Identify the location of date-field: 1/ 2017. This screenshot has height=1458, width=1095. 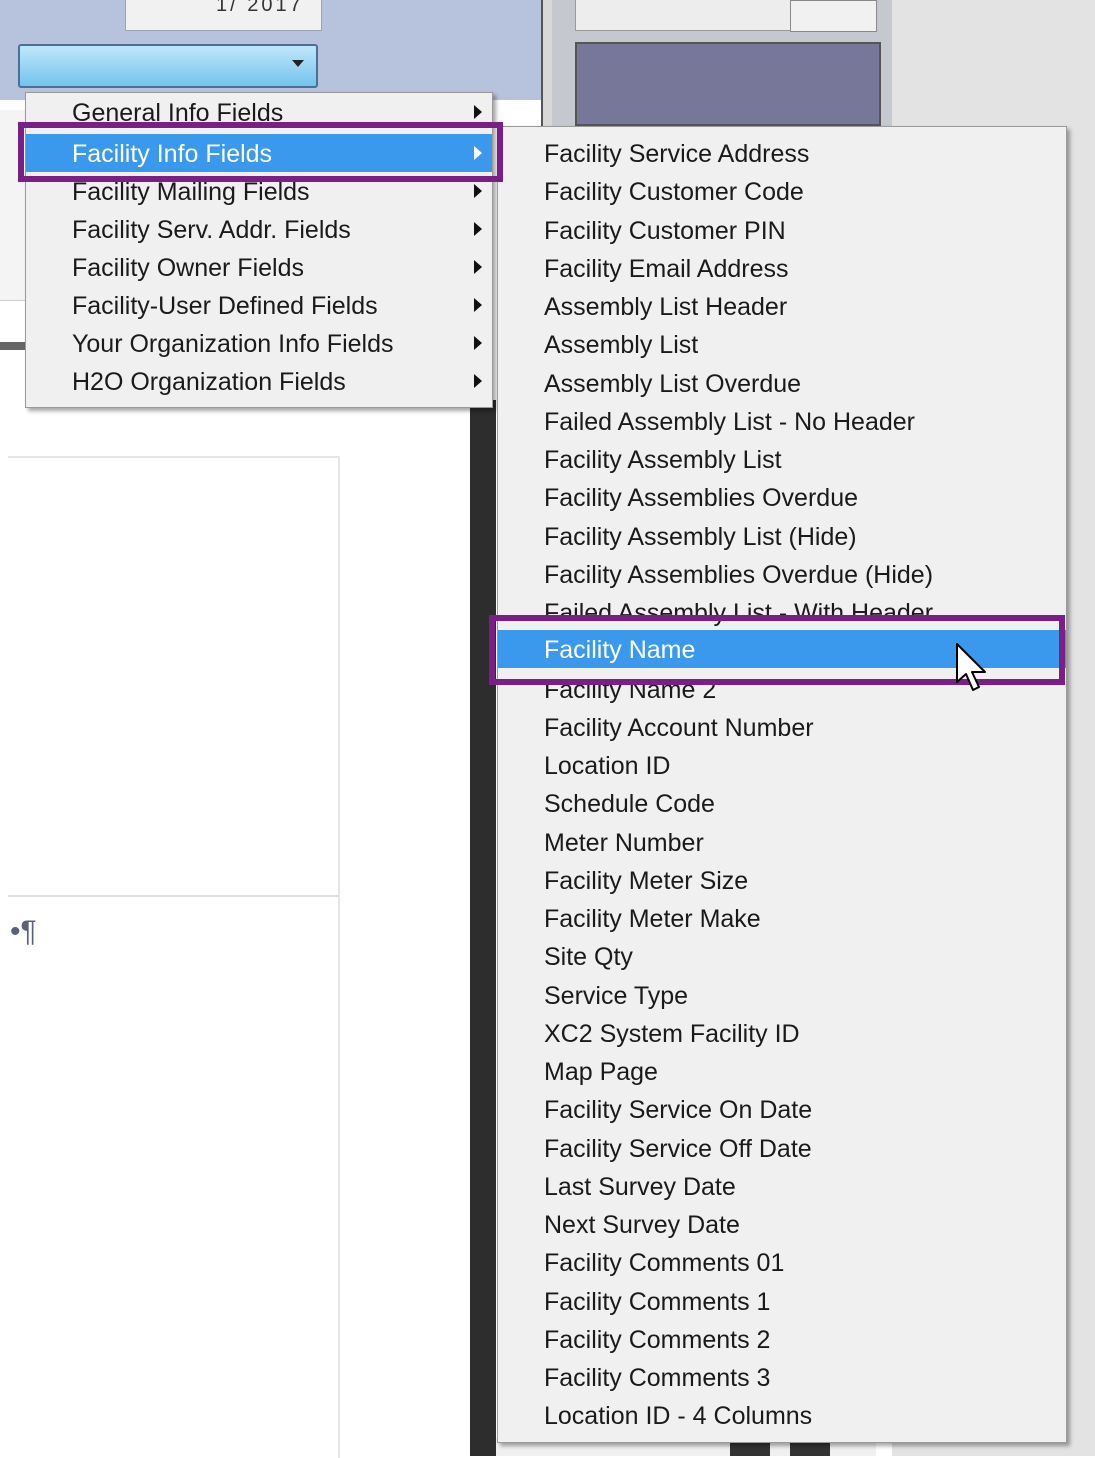
(223, 15).